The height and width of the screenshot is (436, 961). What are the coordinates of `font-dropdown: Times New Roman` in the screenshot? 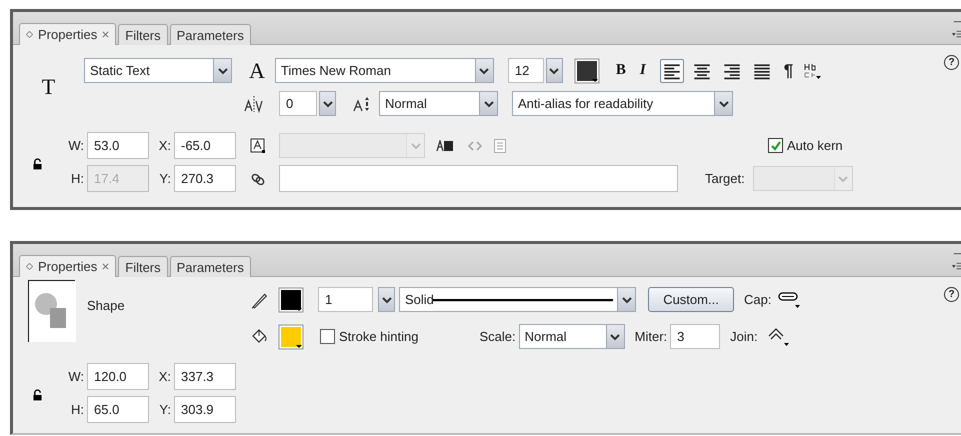 It's located at (384, 70).